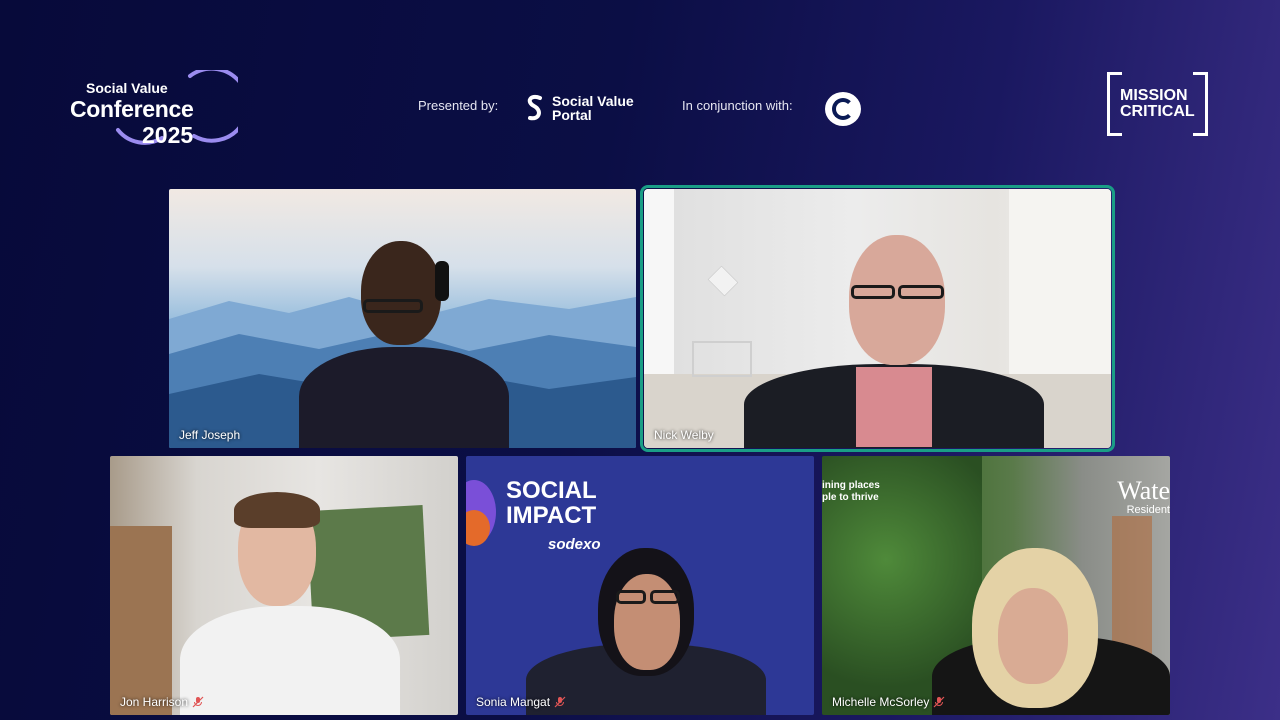 The height and width of the screenshot is (720, 1280). Describe the element at coordinates (551, 515) in the screenshot. I see `background-title-line2: IMPACT` at that location.